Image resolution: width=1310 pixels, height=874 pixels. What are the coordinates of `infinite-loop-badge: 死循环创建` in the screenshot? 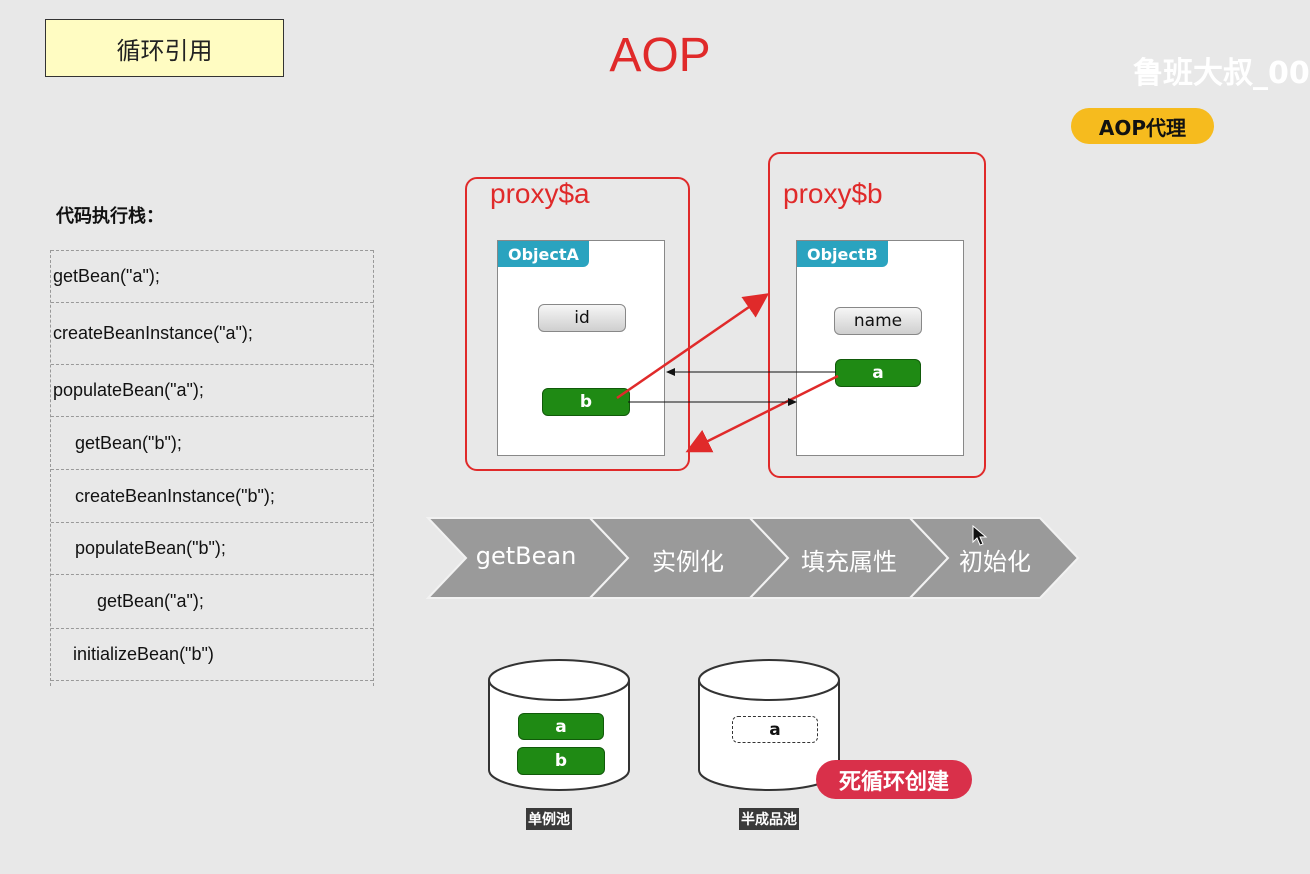 It's located at (894, 779).